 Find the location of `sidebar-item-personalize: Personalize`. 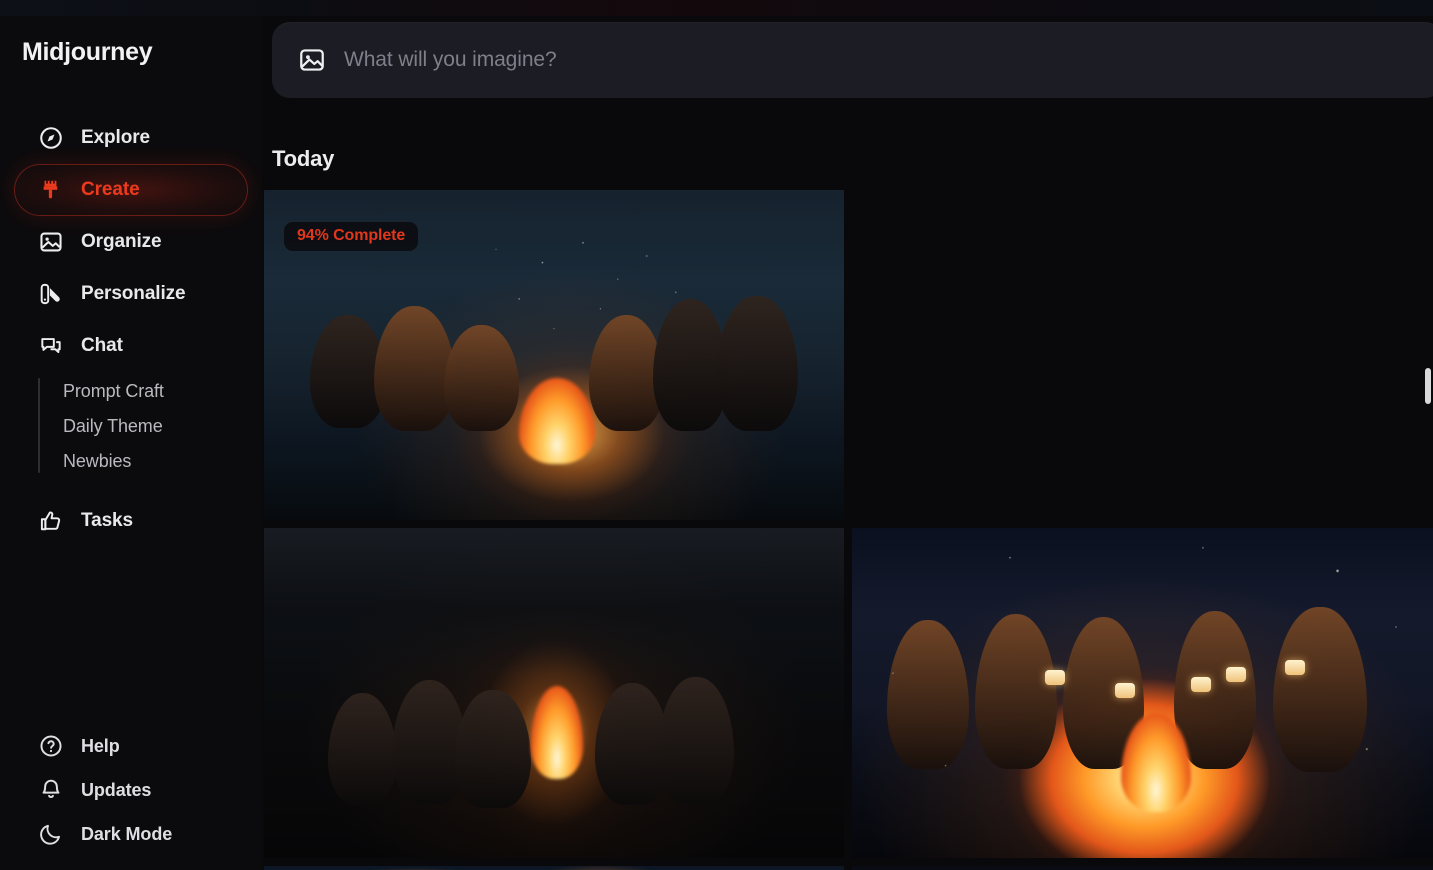

sidebar-item-personalize: Personalize is located at coordinates (131, 294).